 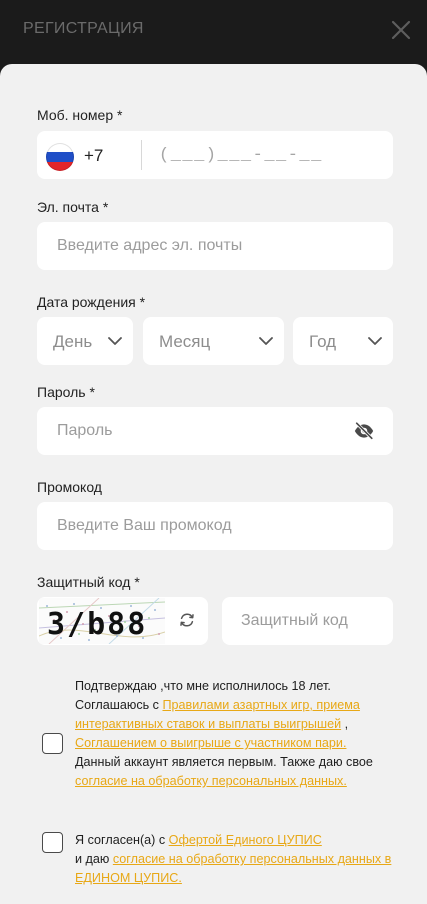 What do you see at coordinates (141, 155) in the screenshot?
I see `phone-divider` at bounding box center [141, 155].